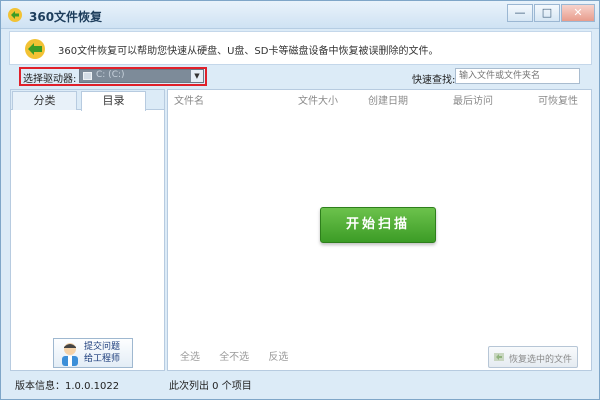  Describe the element at coordinates (558, 99) in the screenshot. I see `column-header-recoverability: 可恢复性` at that location.